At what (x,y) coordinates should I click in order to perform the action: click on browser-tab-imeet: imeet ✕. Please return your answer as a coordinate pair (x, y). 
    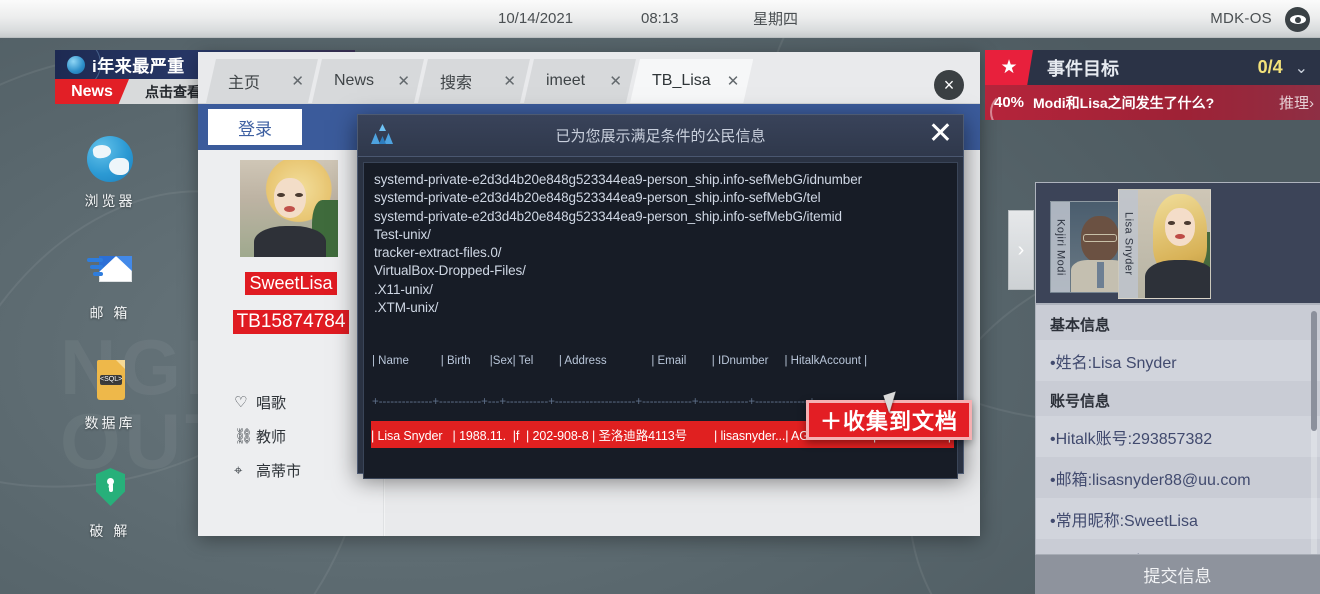
    Looking at the image, I should click on (580, 81).